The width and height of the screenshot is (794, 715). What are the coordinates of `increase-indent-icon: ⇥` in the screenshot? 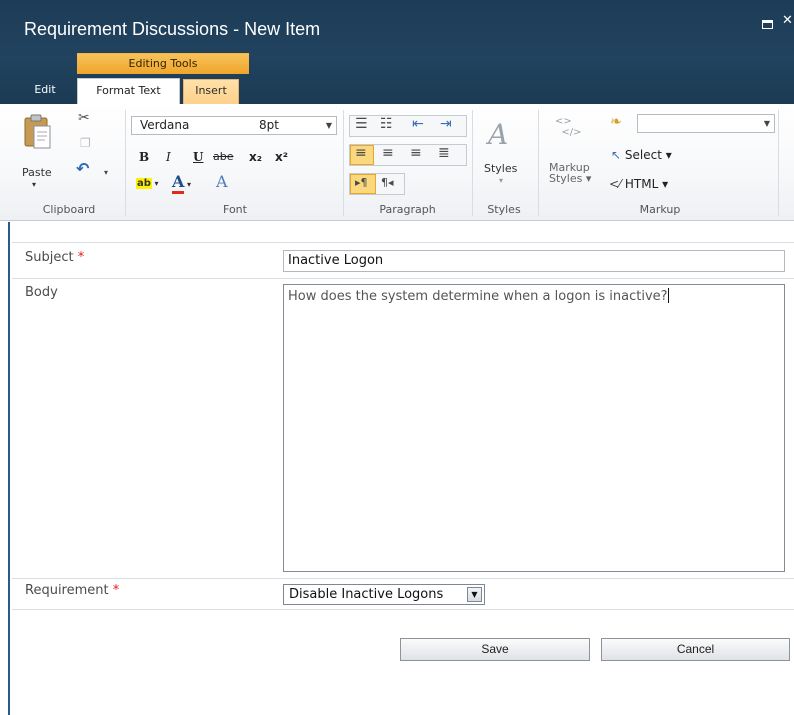 It's located at (446, 124).